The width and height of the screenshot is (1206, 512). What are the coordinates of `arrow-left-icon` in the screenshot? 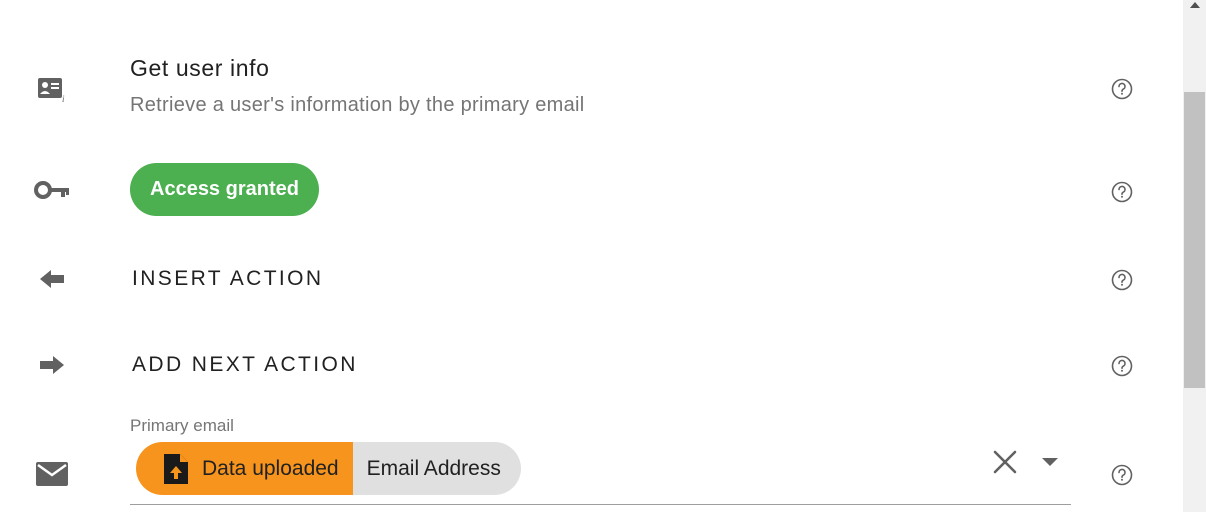 It's located at (52, 279).